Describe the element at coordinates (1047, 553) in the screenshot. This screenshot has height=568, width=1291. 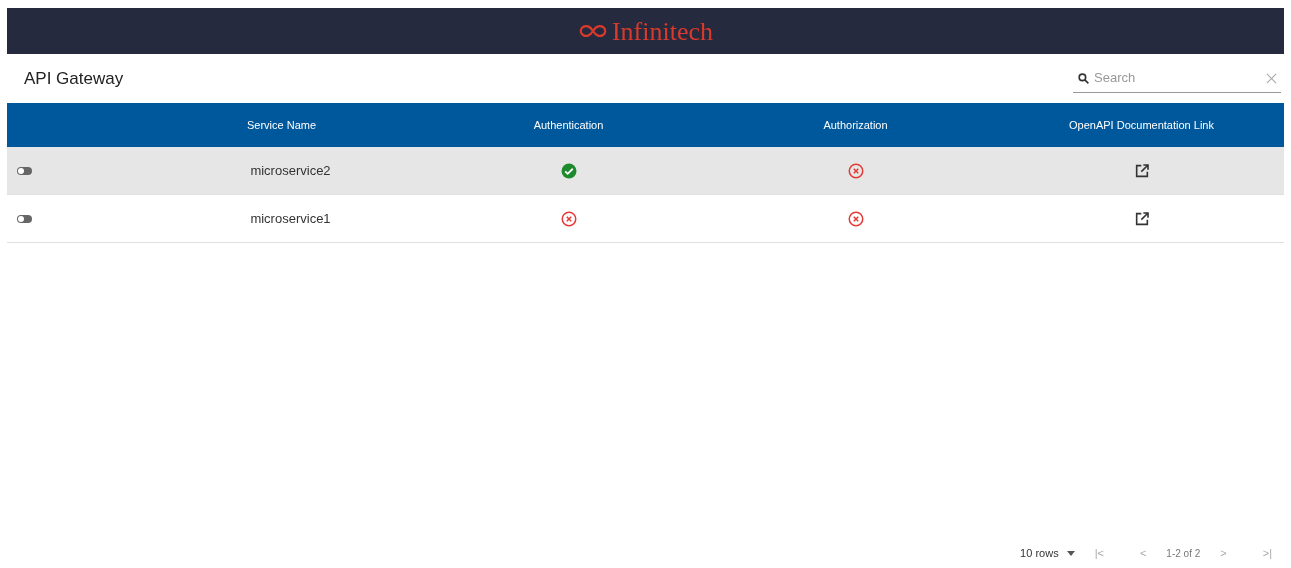
I see `rows-per-page-select: 10 rows` at that location.